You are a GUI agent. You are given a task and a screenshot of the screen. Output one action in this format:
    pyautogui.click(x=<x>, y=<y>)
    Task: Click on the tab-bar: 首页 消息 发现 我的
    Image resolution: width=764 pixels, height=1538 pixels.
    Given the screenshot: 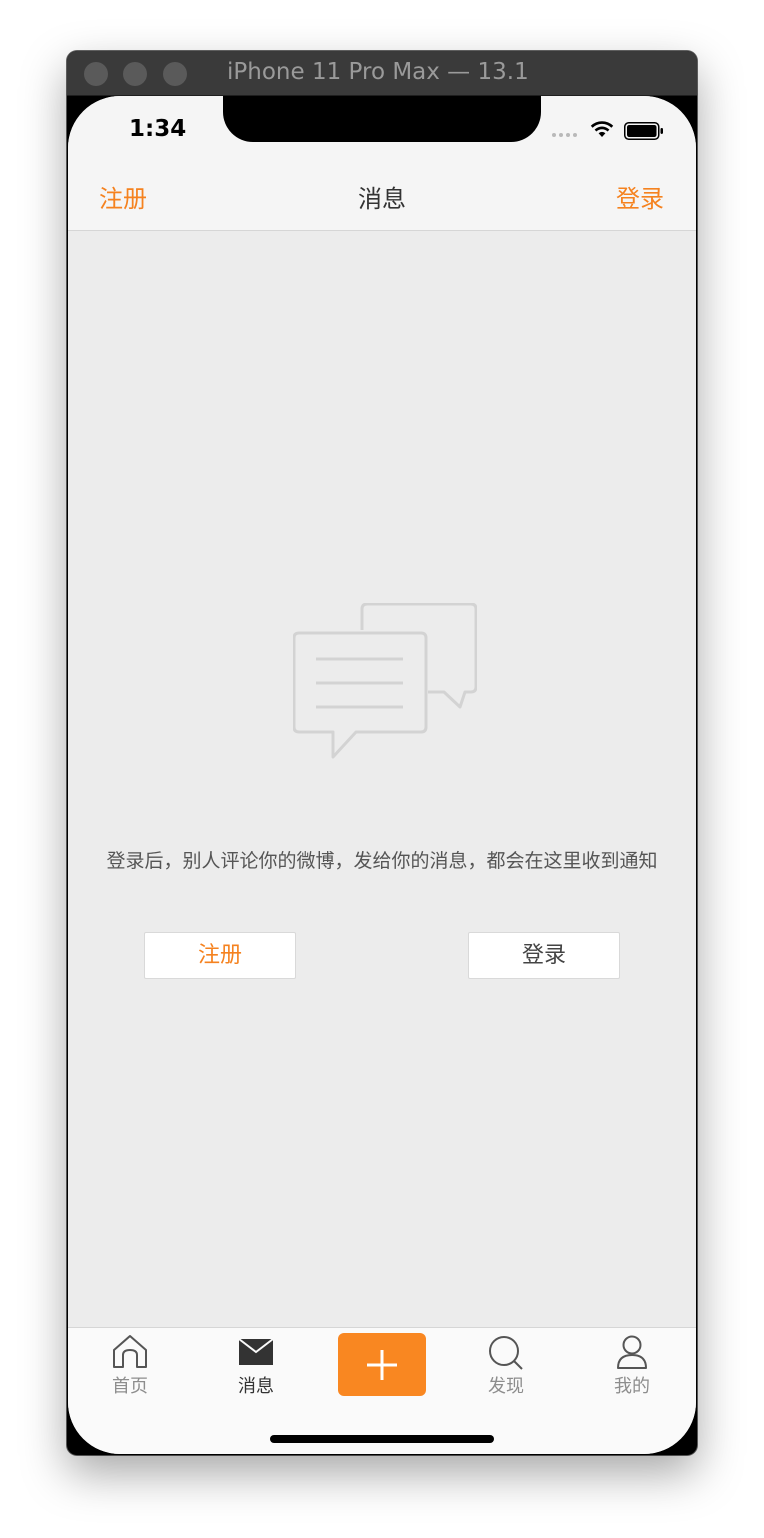 What is the action you would take?
    pyautogui.click(x=382, y=1390)
    